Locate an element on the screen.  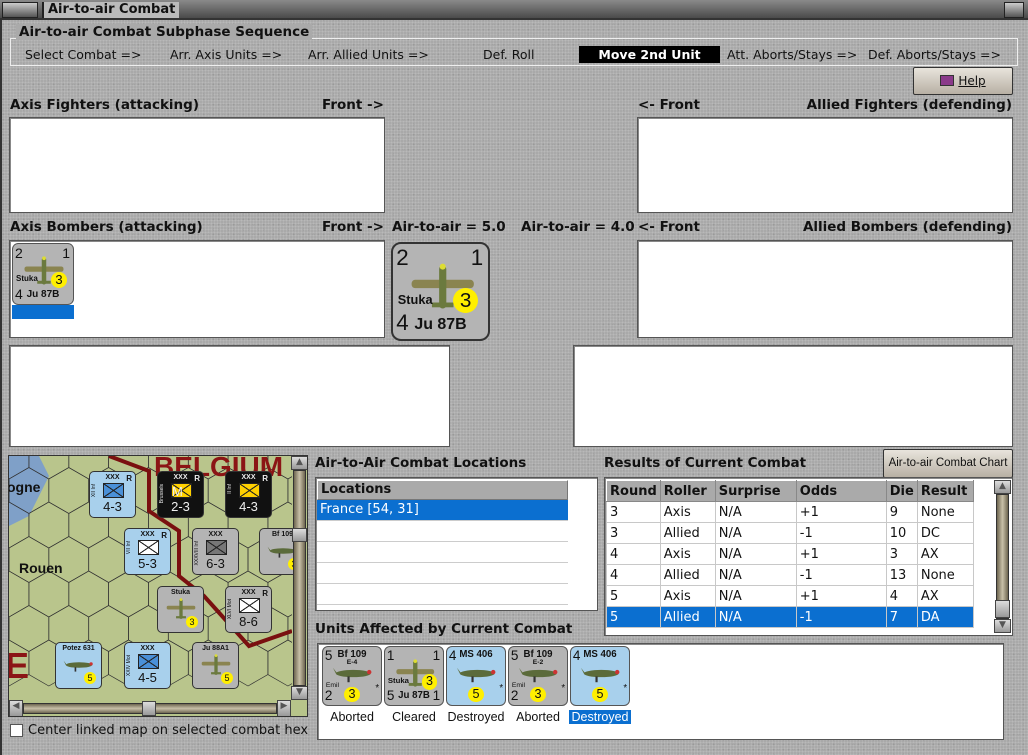
cell-round: 5 is located at coordinates (633, 596).